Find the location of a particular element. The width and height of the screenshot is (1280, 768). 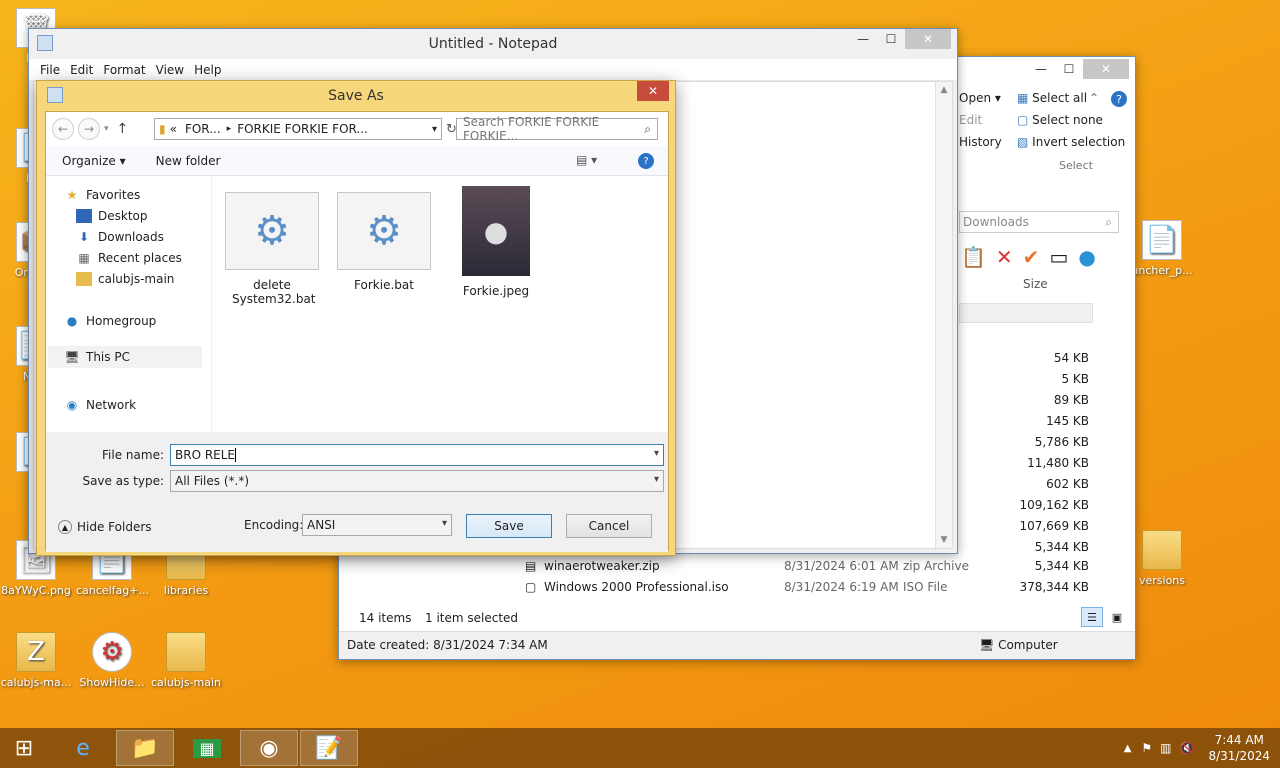

tiles-view-icon: ▣ is located at coordinates (1117, 617).